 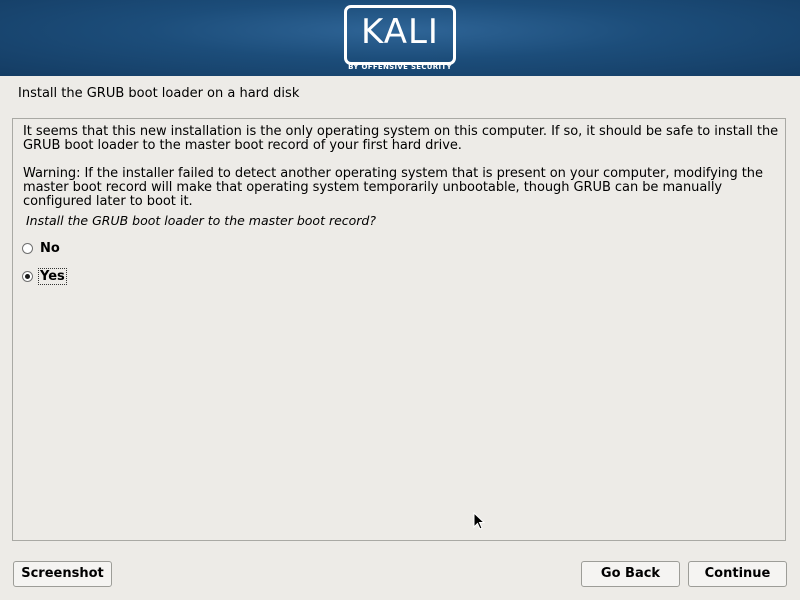 What do you see at coordinates (52, 276) in the screenshot?
I see `option-yes-label: Yes` at bounding box center [52, 276].